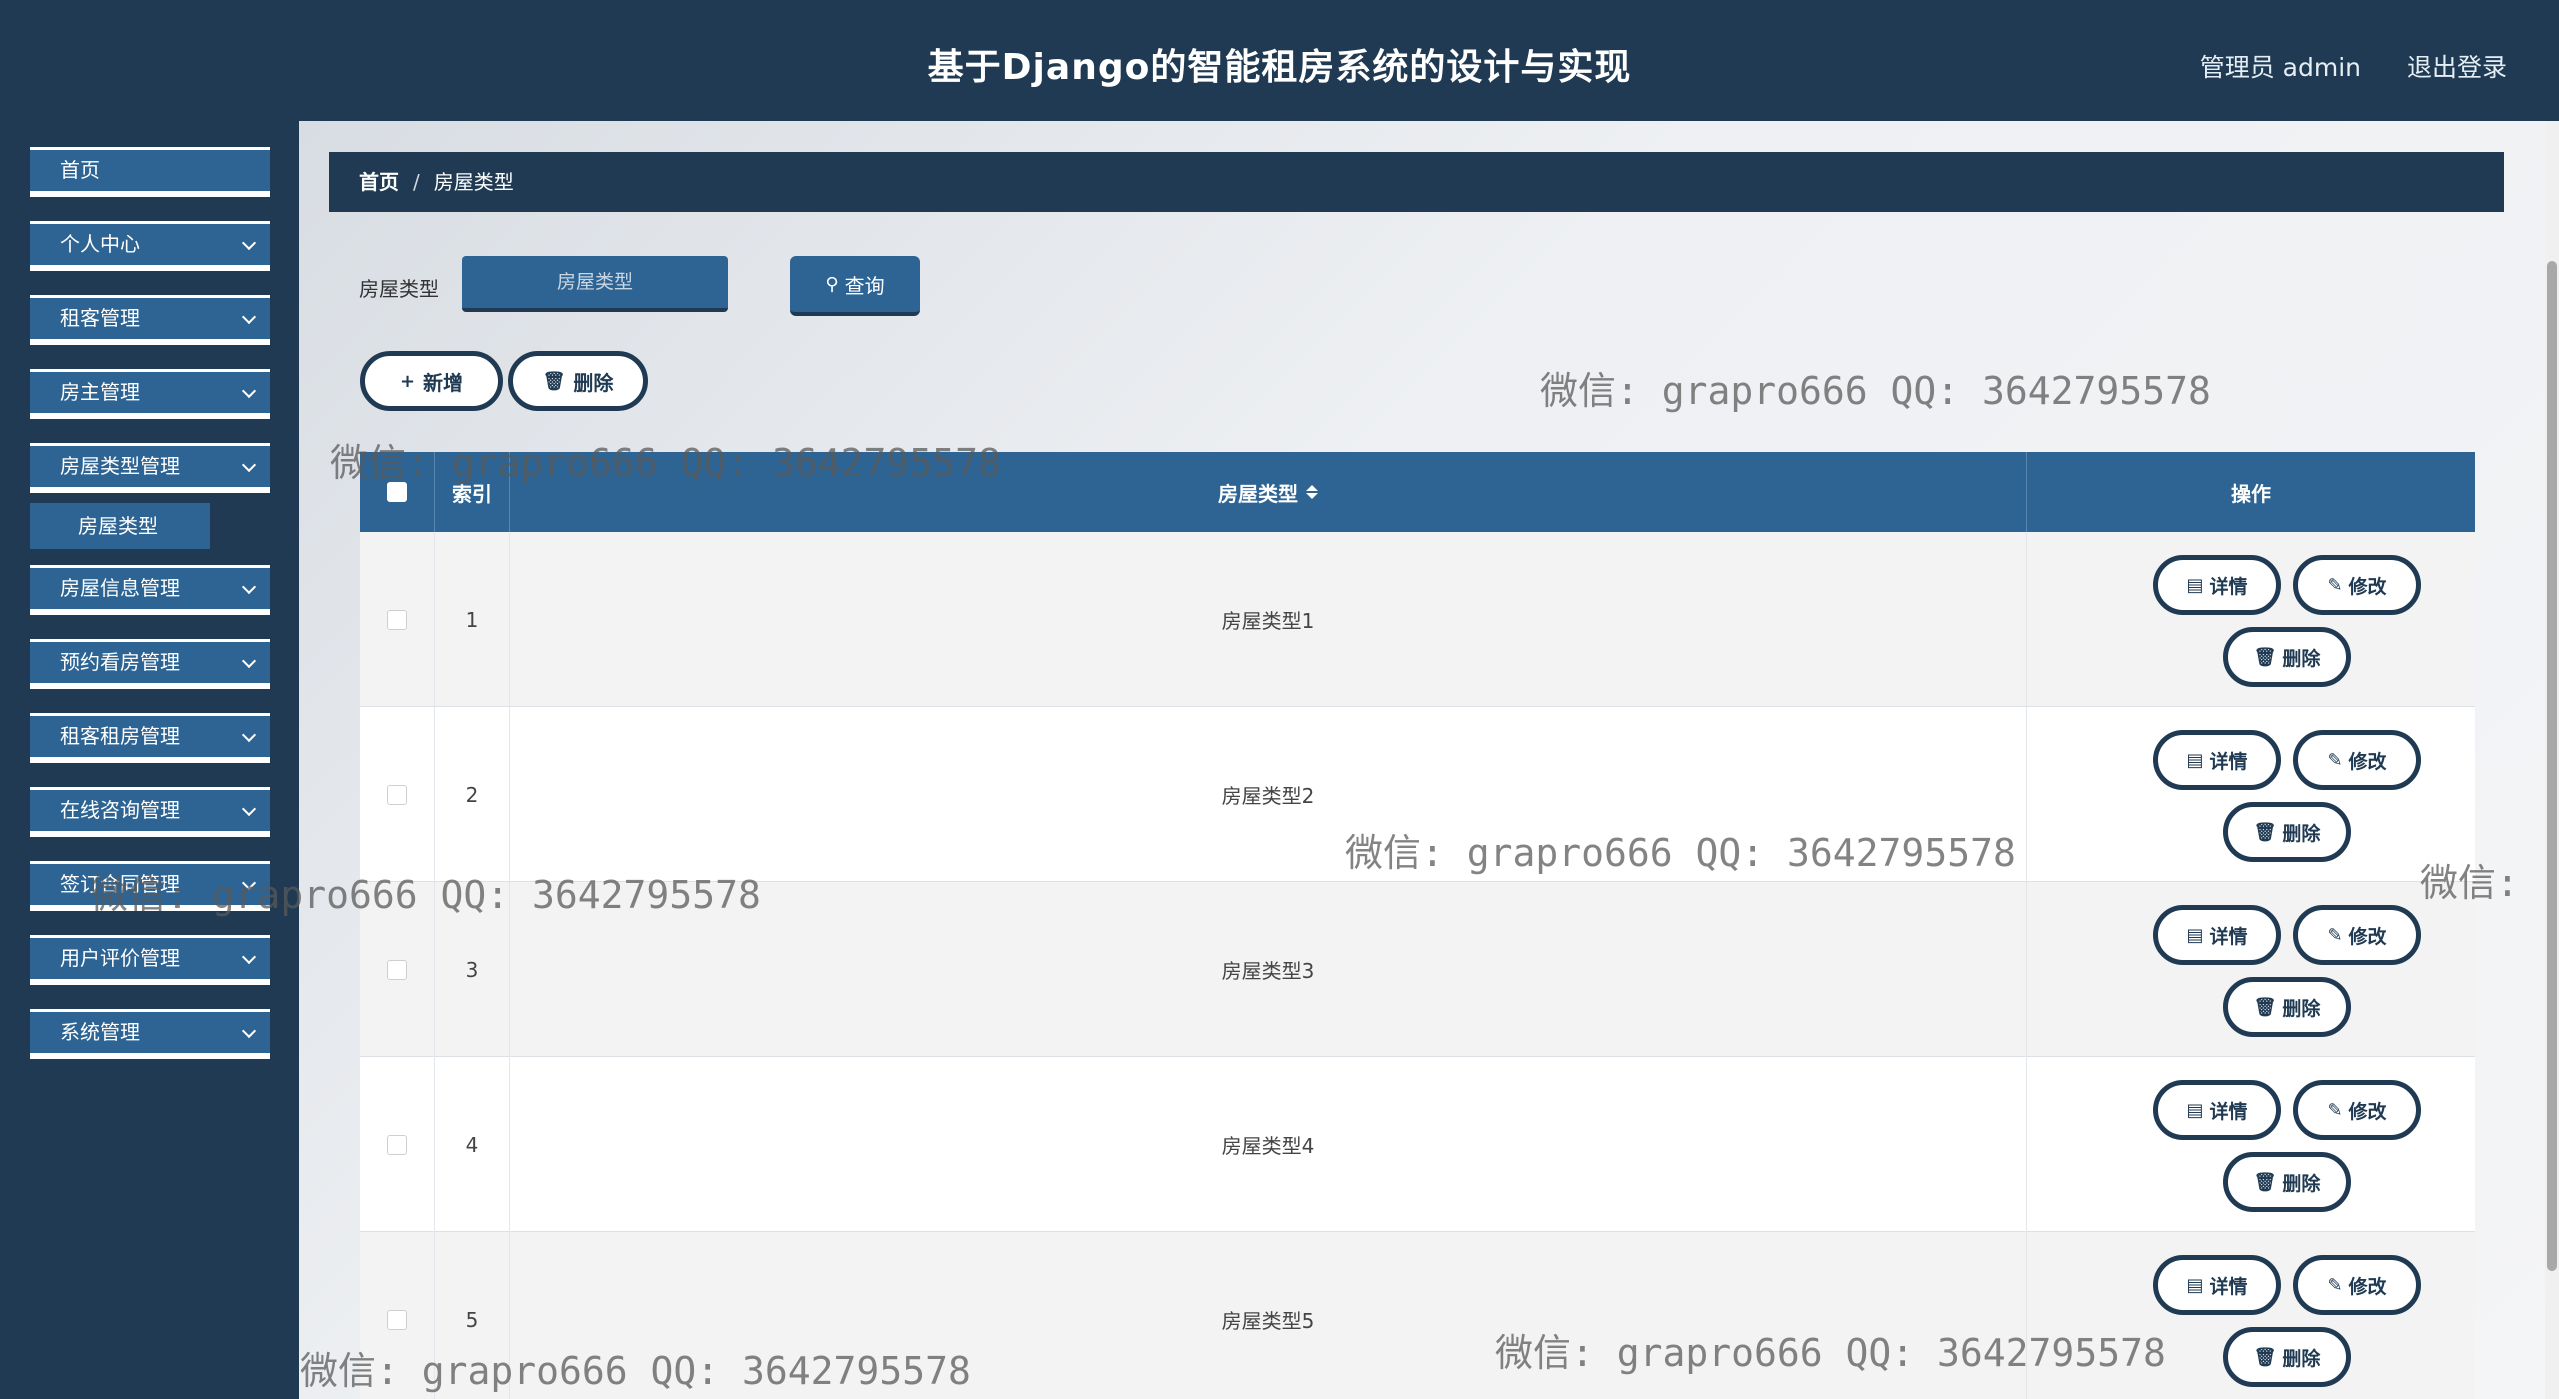 The image size is (2559, 1399). I want to click on table-row: 3 房屋类型3 ▤ 详情 ✎ 修改 🗑 删除, so click(1417, 969).